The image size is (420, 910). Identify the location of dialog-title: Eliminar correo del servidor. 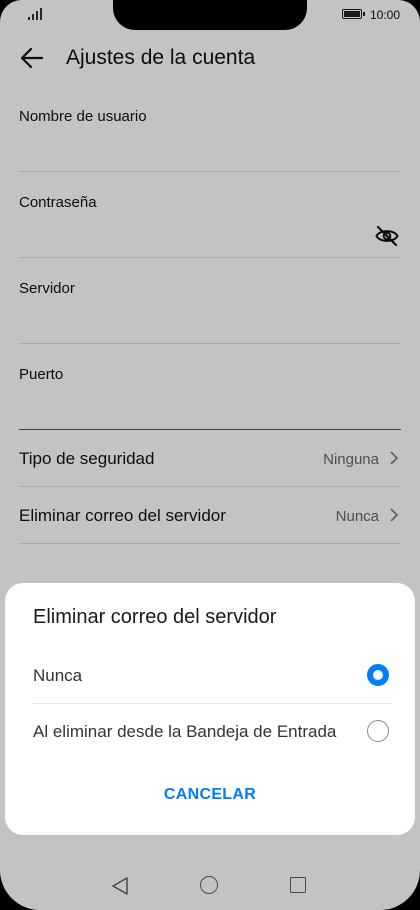
(155, 617).